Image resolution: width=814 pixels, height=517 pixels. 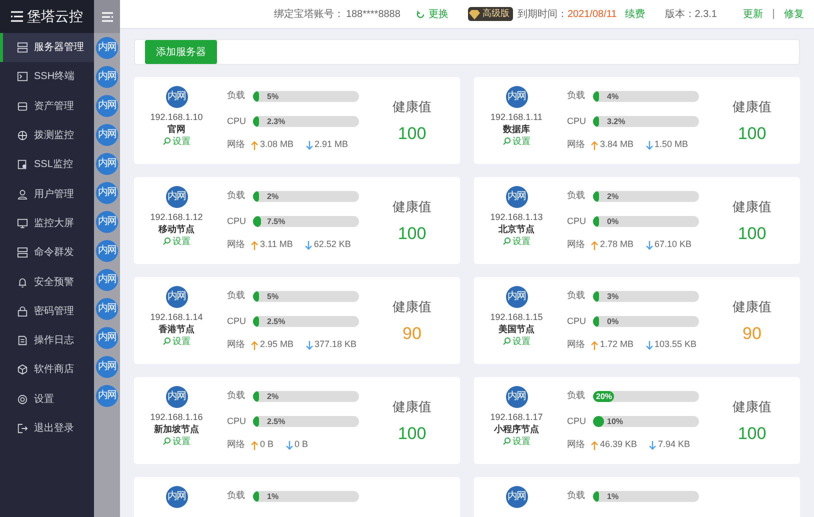 I want to click on collapse-button, so click(x=107, y=16).